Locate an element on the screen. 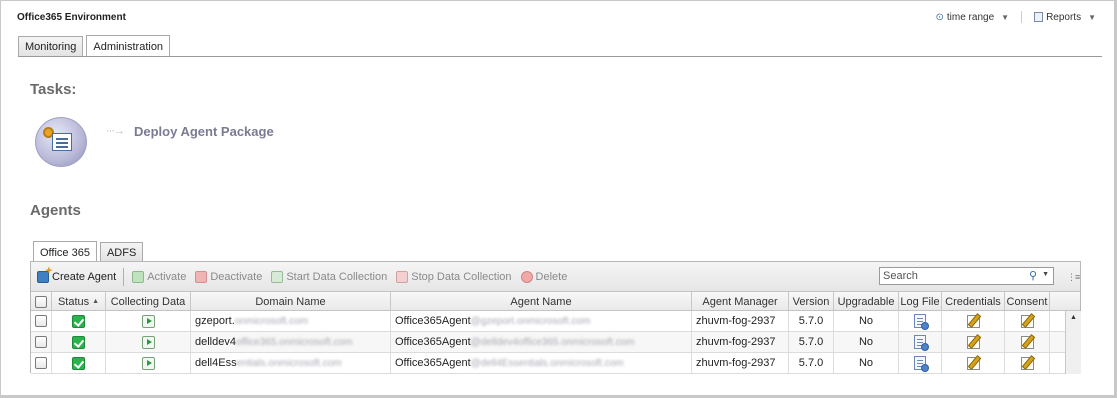 This screenshot has width=1117, height=398. column-header-agent-name: Agent Name is located at coordinates (541, 301).